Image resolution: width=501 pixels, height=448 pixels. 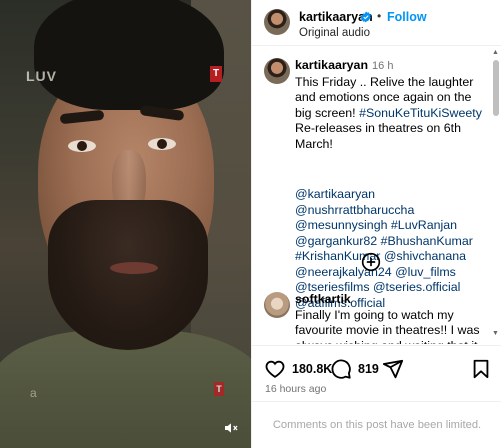 What do you see at coordinates (275, 369) in the screenshot?
I see `heart-icon` at bounding box center [275, 369].